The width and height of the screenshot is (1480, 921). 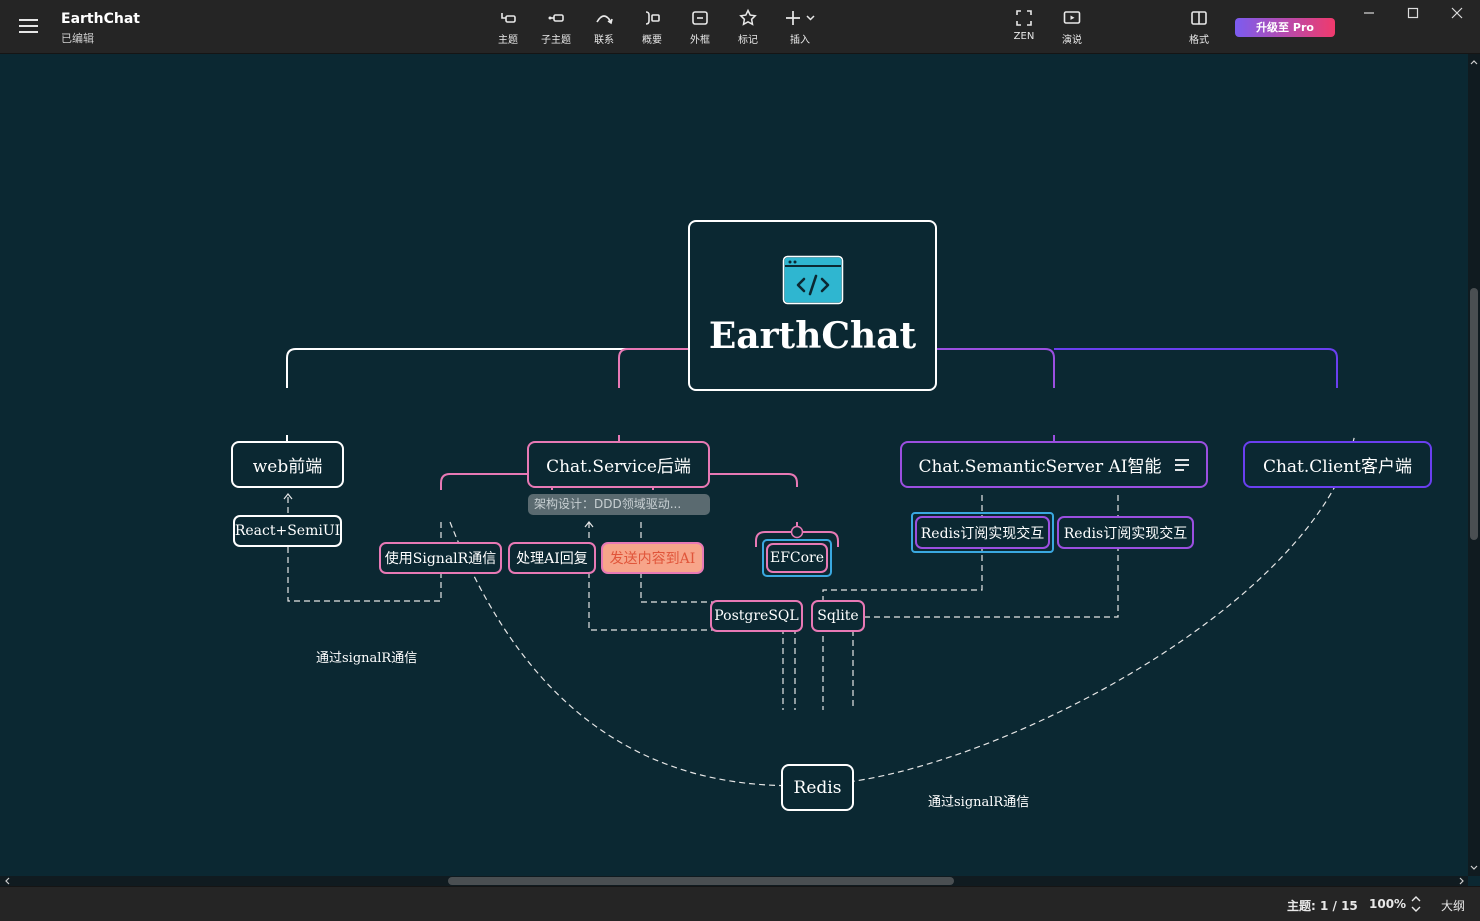 I want to click on zoom-stepper-icon, so click(x=1416, y=904).